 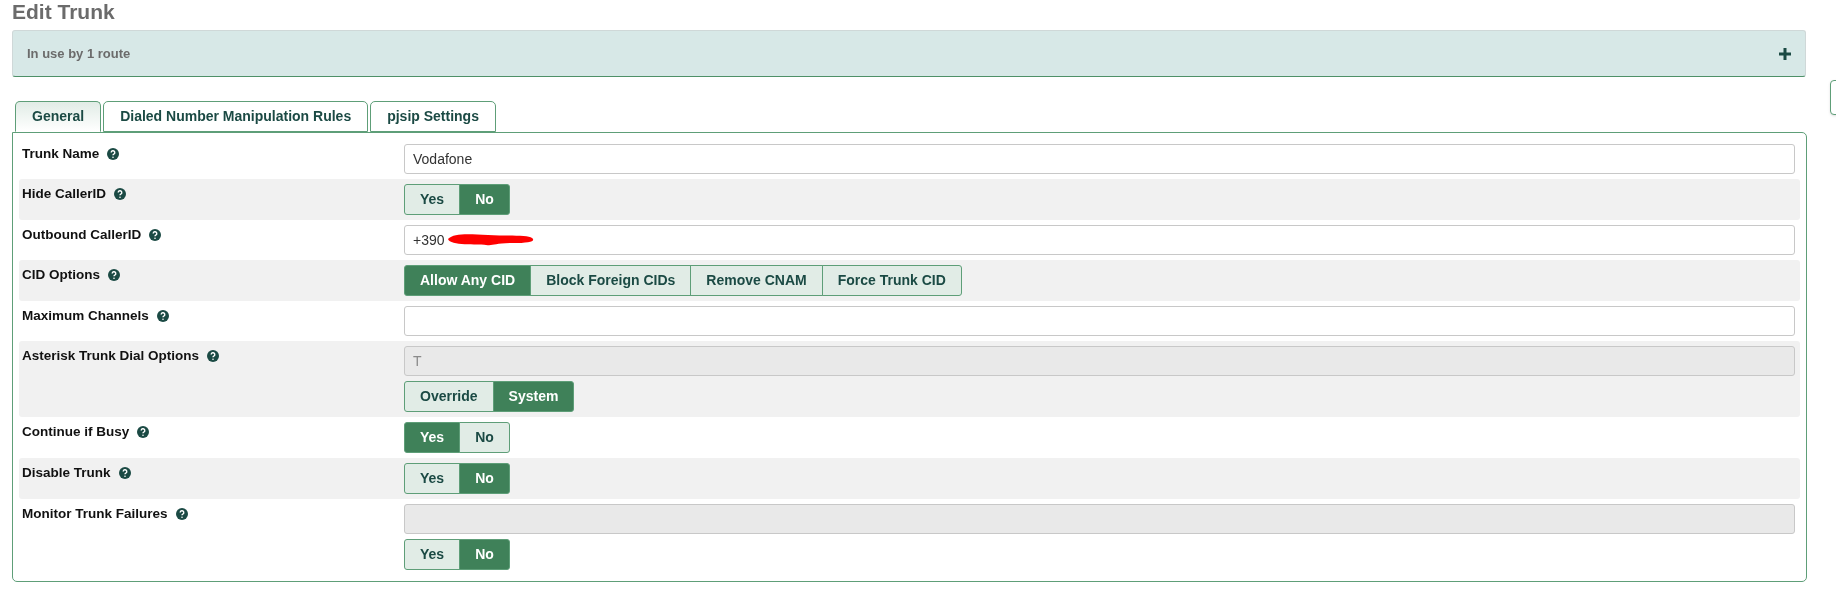 I want to click on usage-text: In use by 1 route, so click(x=79, y=53).